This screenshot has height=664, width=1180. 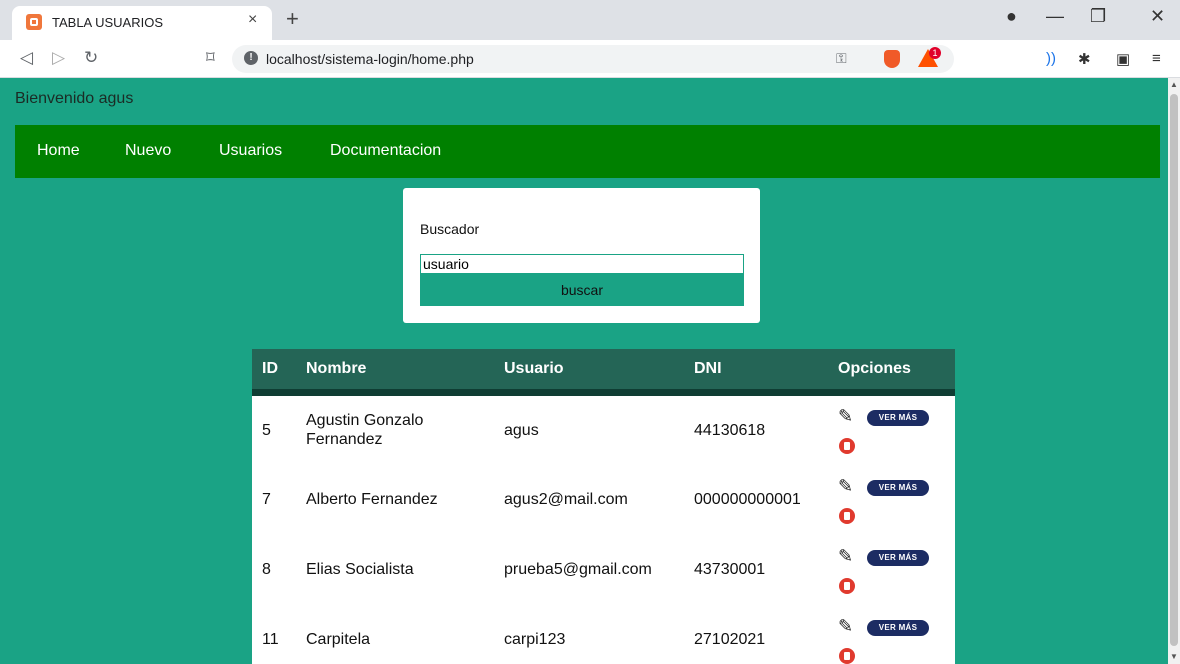 I want to click on close-window-icon: ✕, so click(x=1157, y=16).